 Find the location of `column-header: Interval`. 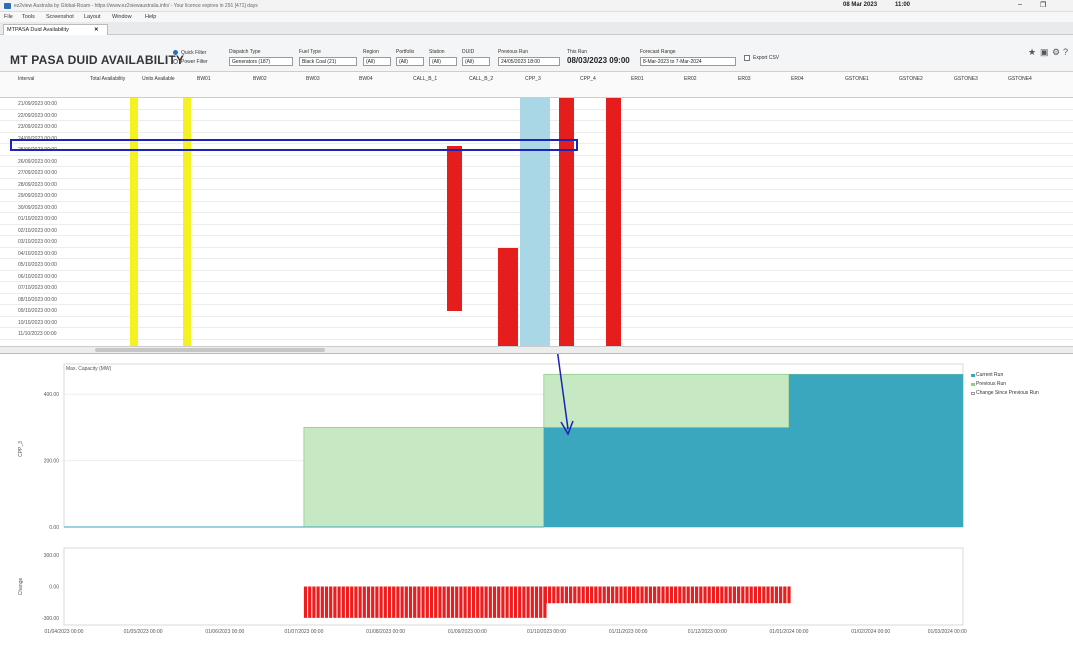

column-header: Interval is located at coordinates (43, 79).